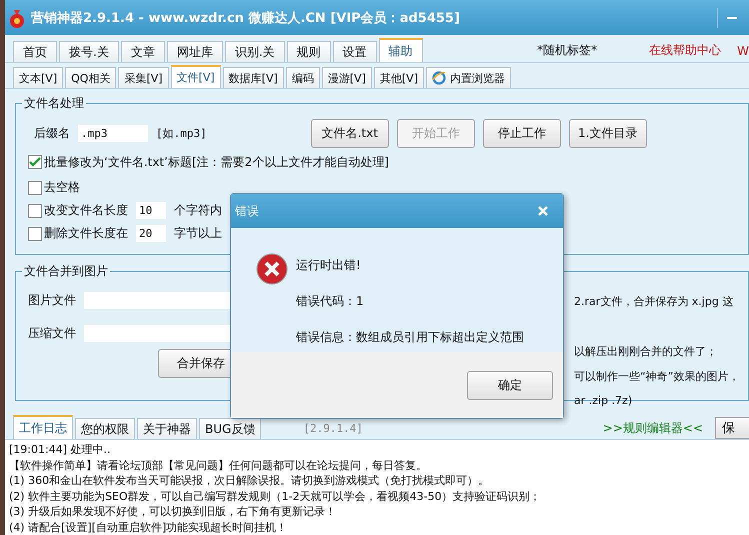 The height and width of the screenshot is (535, 749). What do you see at coordinates (86, 233) in the screenshot?
I see `option-label: 删除文件长度在` at bounding box center [86, 233].